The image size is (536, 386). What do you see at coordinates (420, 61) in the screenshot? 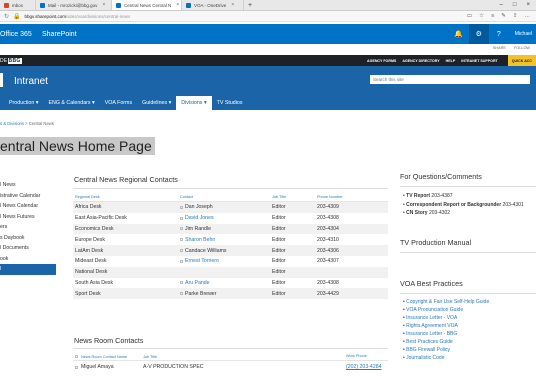
I see `link-agency-directory: AGENCY DIRECTORY` at bounding box center [420, 61].